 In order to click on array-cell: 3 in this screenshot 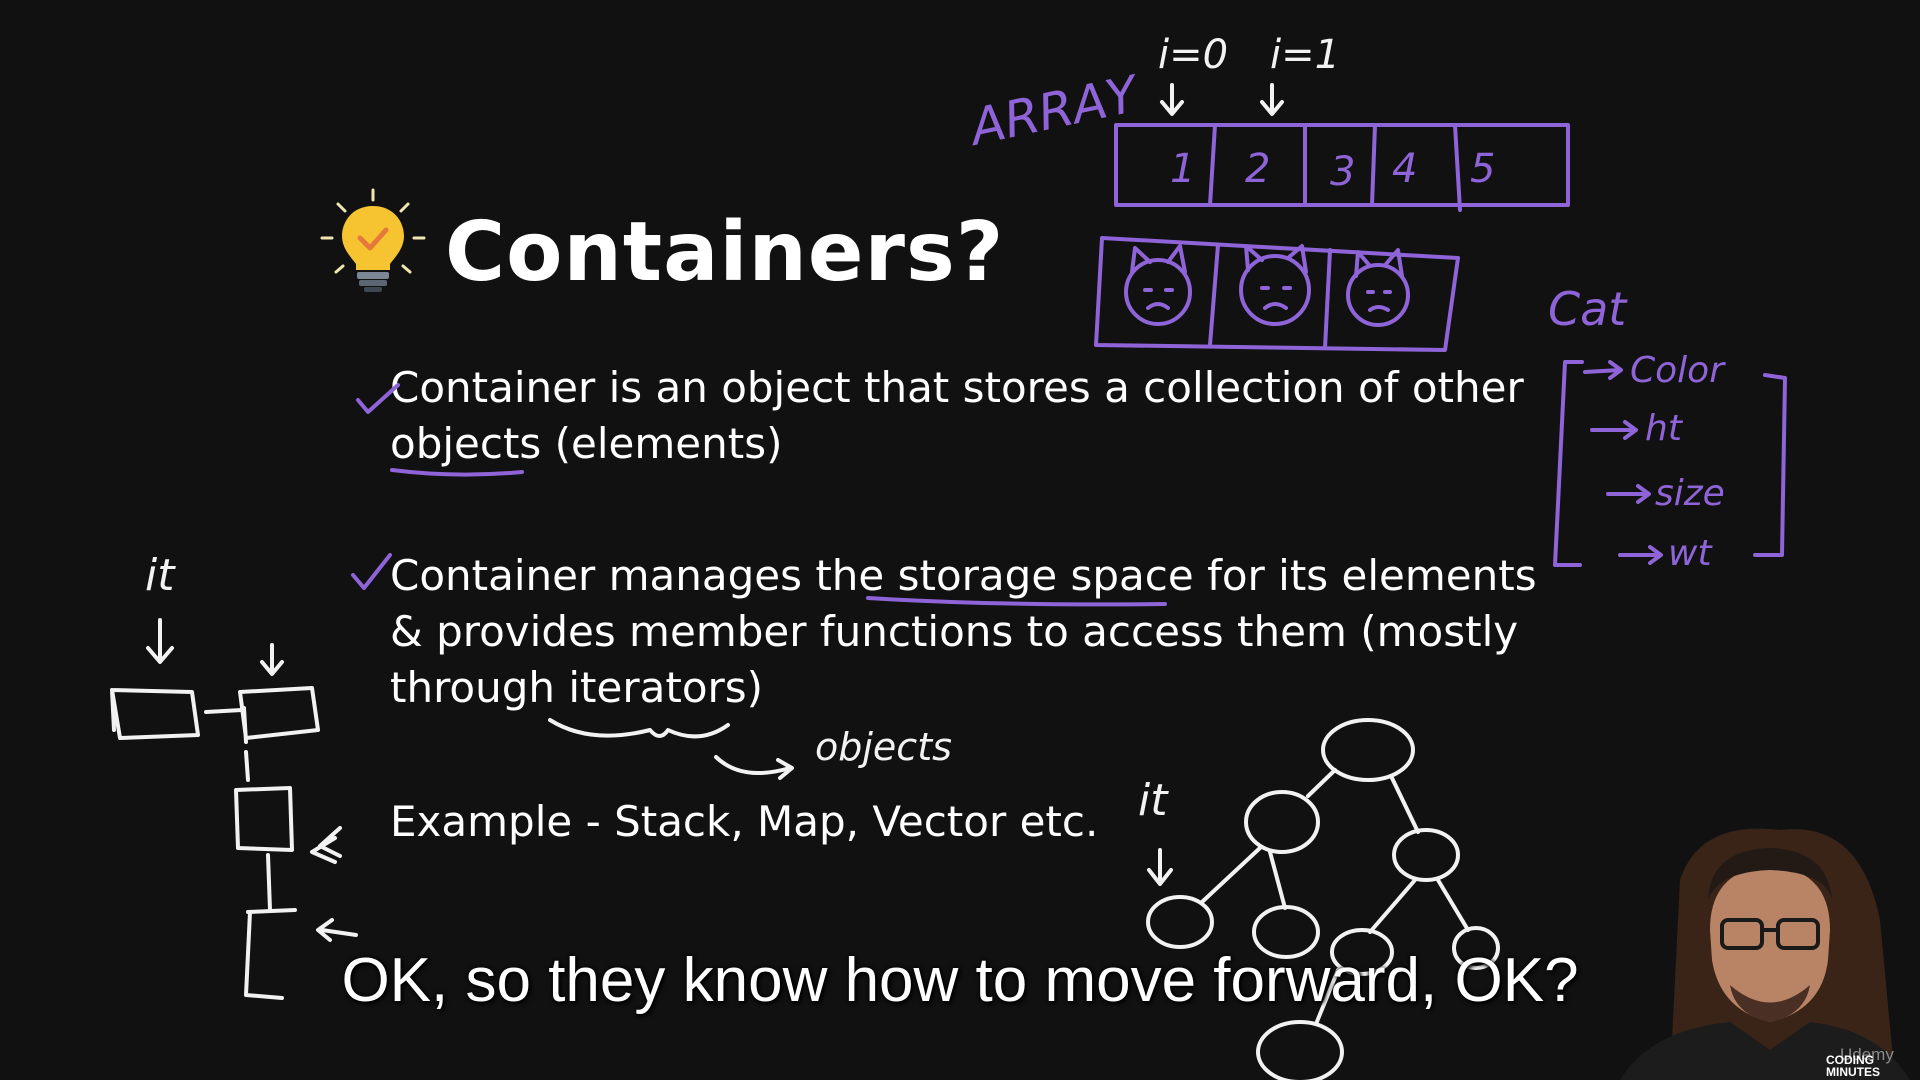, I will do `click(1342, 172)`.